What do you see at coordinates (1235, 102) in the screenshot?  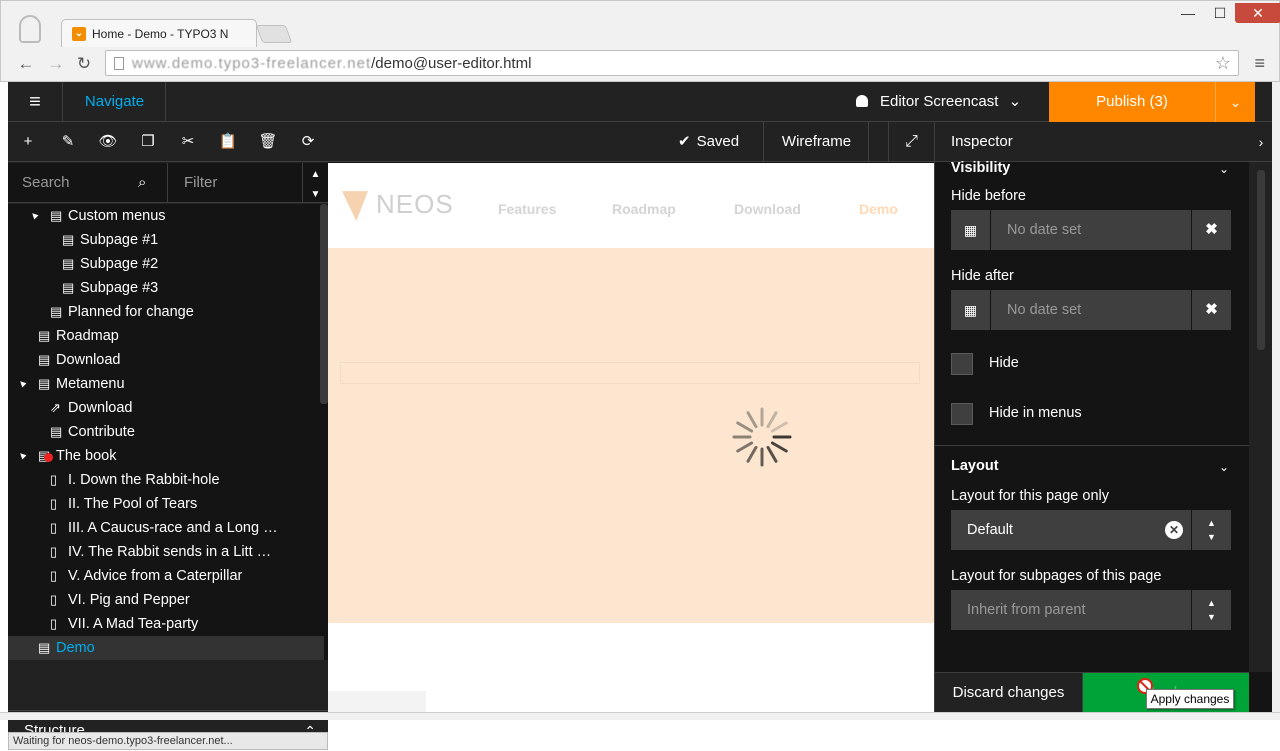 I see `publish-dropdown-button: ⌄` at bounding box center [1235, 102].